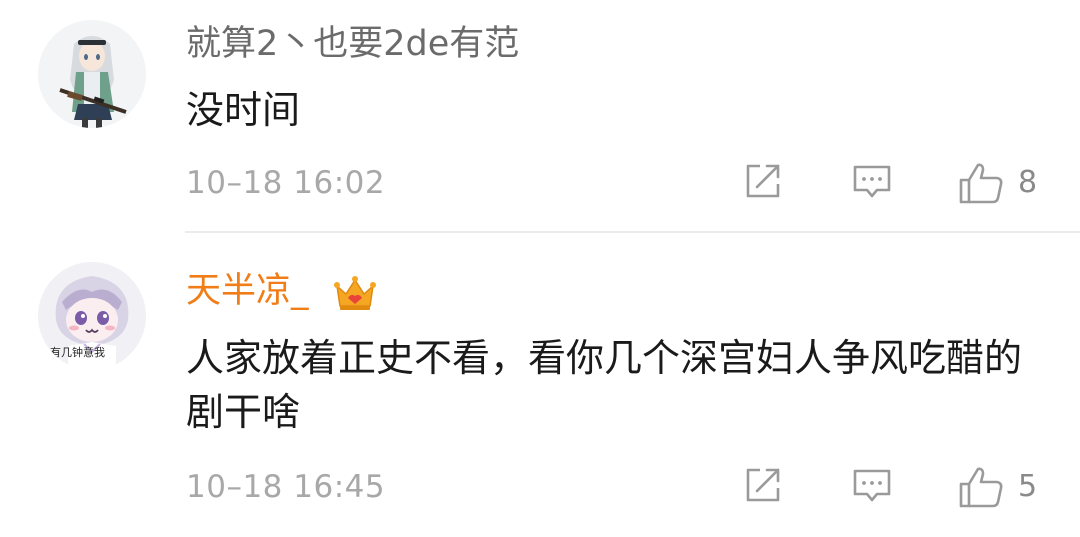 Image resolution: width=1080 pixels, height=537 pixels. Describe the element at coordinates (286, 487) in the screenshot. I see `timestamp: 10–18 16:45` at that location.